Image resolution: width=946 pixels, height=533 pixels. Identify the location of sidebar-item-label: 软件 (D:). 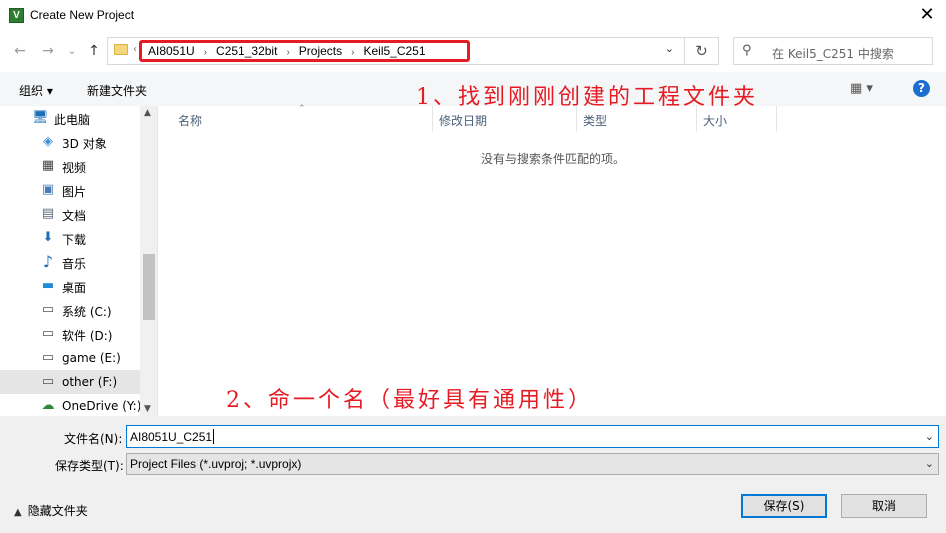
(87, 336).